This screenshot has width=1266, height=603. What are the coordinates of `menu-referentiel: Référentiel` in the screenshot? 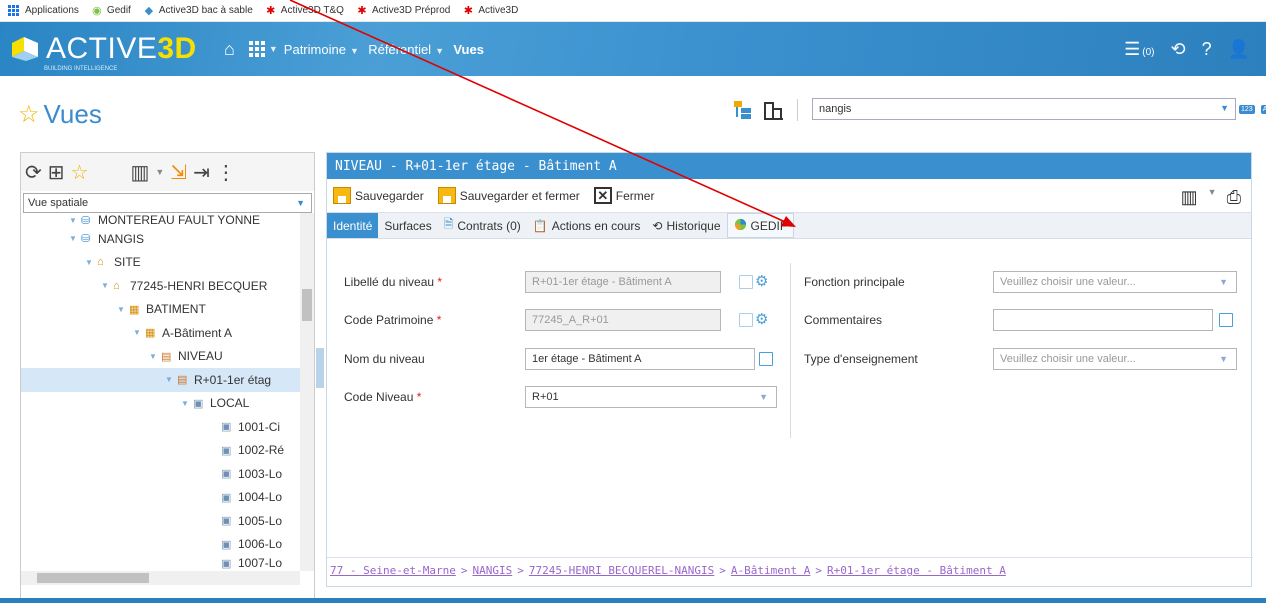 It's located at (399, 49).